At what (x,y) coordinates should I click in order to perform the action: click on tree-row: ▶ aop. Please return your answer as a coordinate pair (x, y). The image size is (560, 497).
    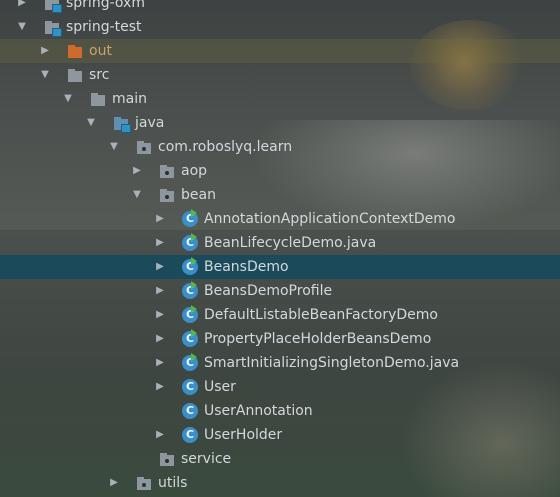
    Looking at the image, I should click on (280, 171).